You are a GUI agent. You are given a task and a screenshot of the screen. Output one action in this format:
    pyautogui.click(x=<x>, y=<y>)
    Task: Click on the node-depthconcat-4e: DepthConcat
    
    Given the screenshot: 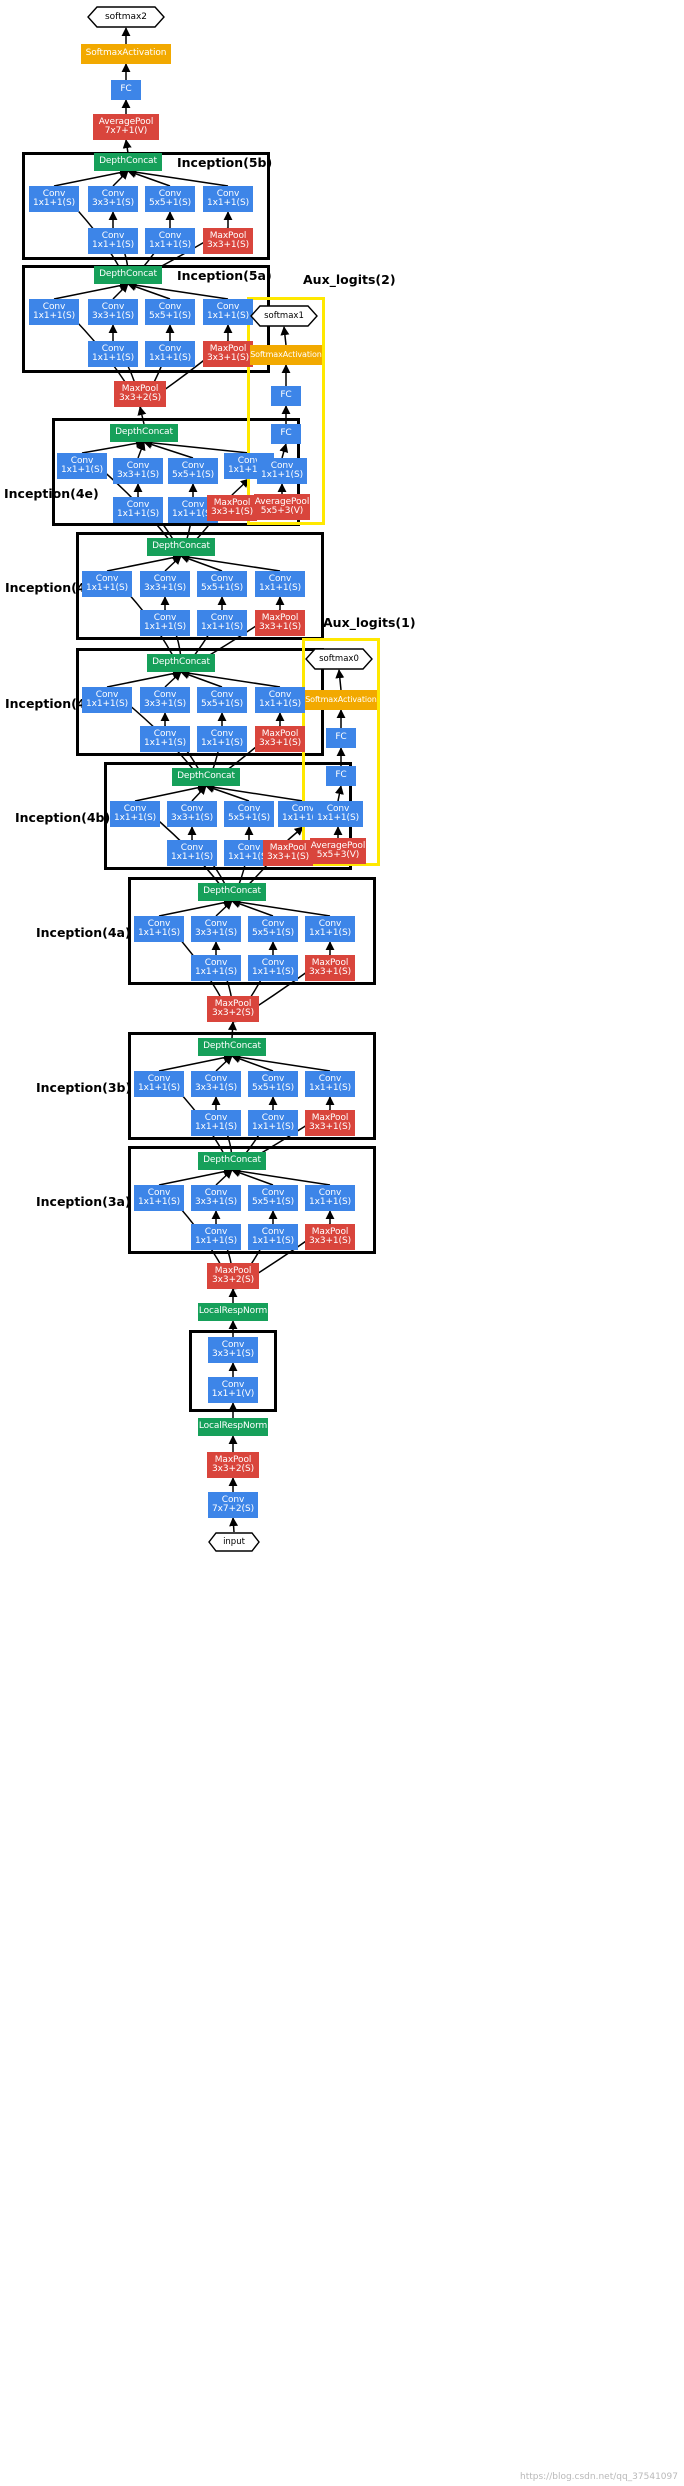 What is the action you would take?
    pyautogui.click(x=144, y=433)
    